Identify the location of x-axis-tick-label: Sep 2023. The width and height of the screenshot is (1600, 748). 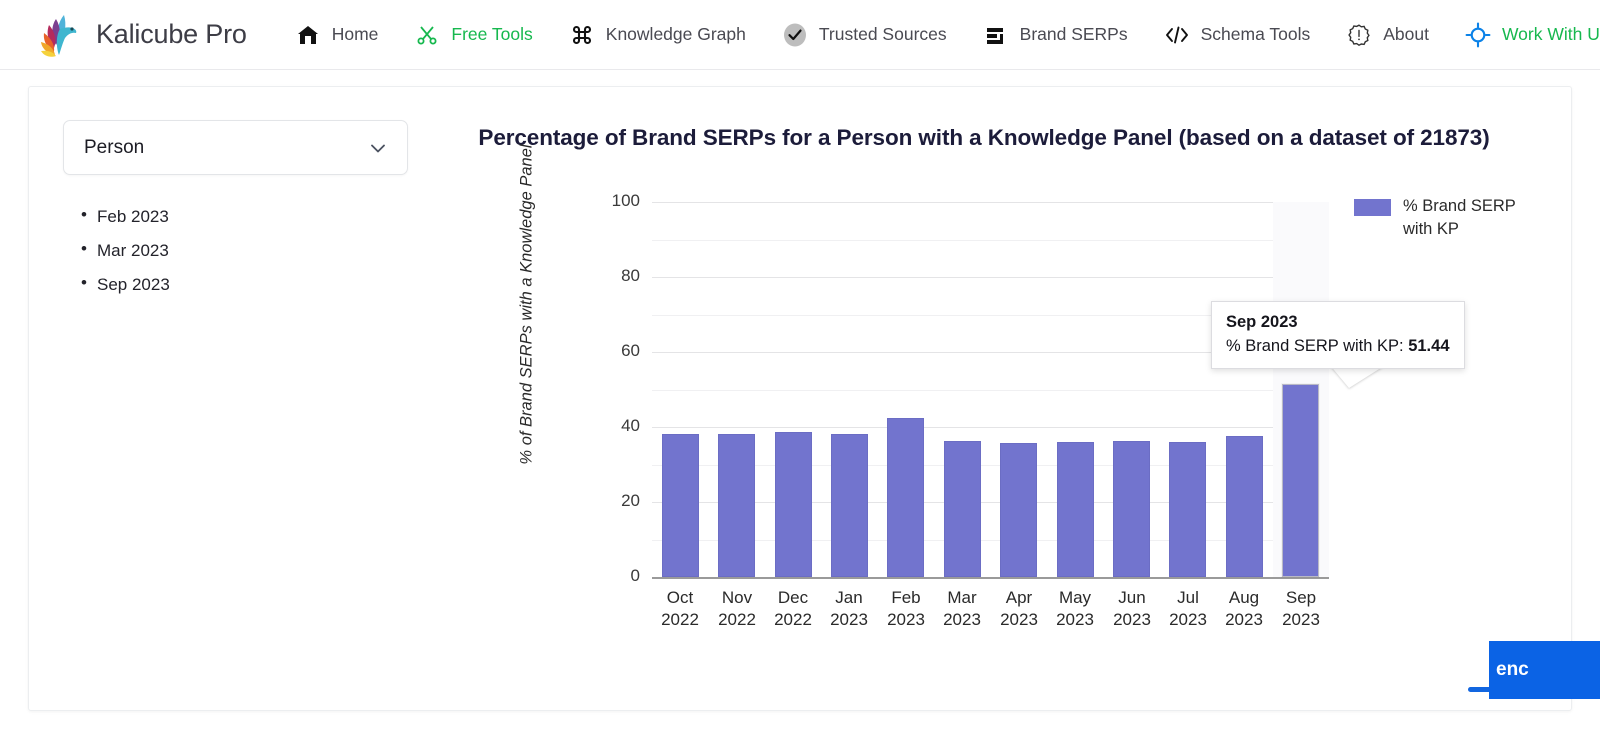
(1301, 609).